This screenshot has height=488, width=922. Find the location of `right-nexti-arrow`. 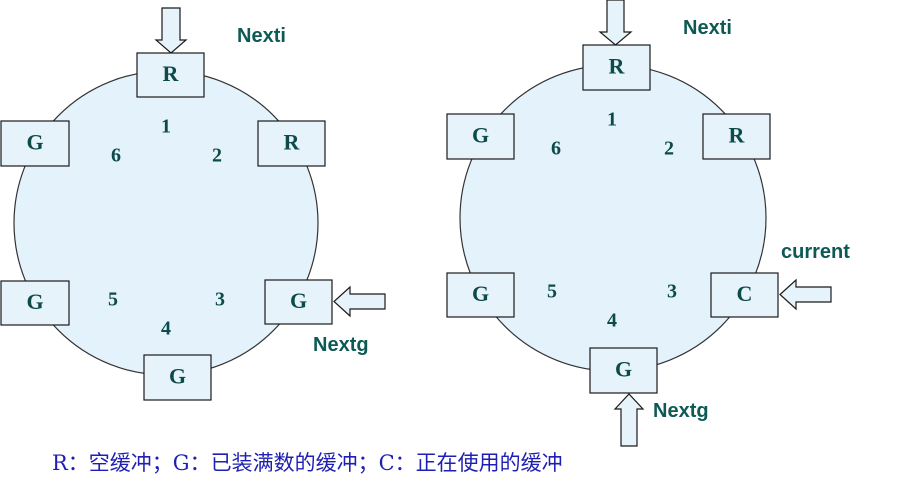

right-nexti-arrow is located at coordinates (615, 23).